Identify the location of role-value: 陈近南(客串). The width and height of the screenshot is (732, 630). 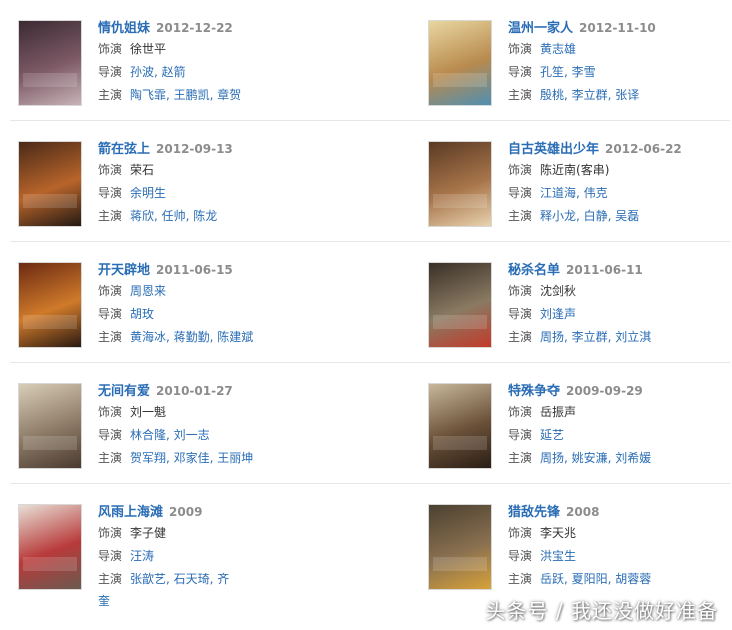
(575, 170).